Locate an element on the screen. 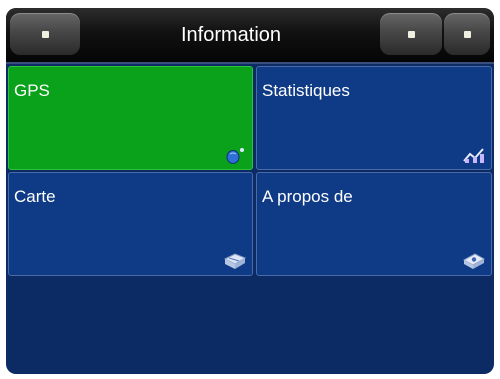  page-down-icon is located at coordinates (467, 34).